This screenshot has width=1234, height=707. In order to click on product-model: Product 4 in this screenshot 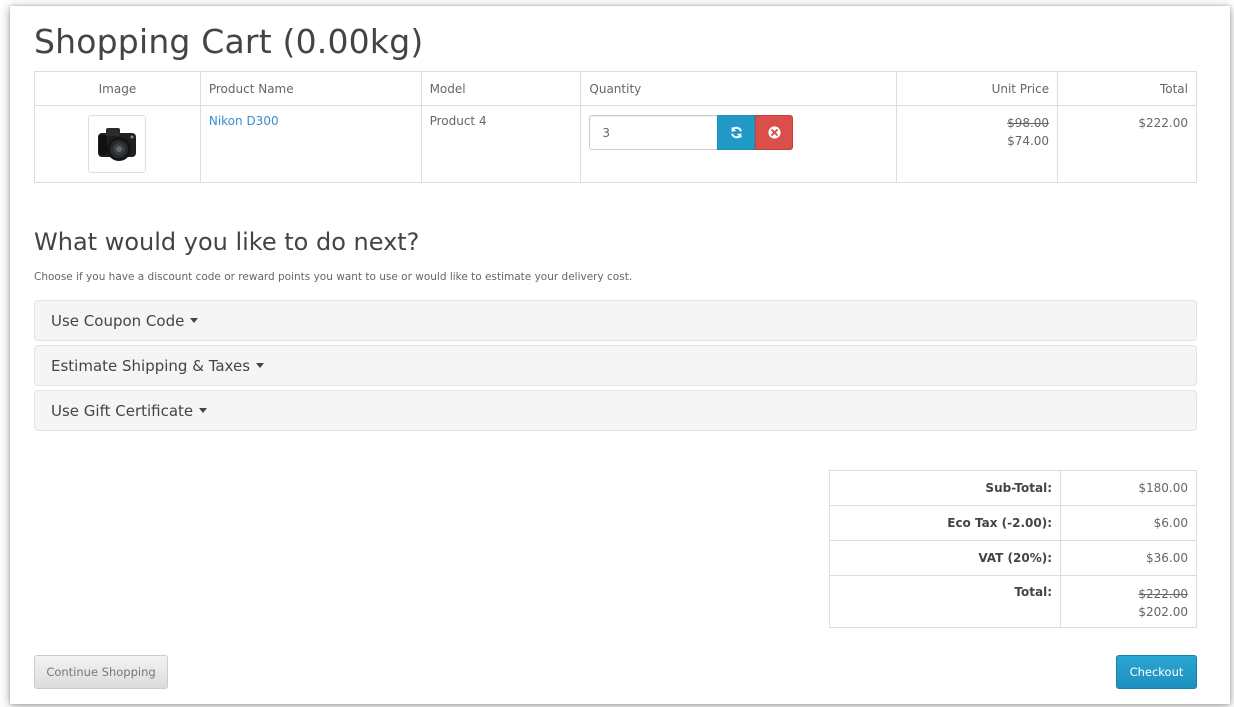, I will do `click(501, 144)`.